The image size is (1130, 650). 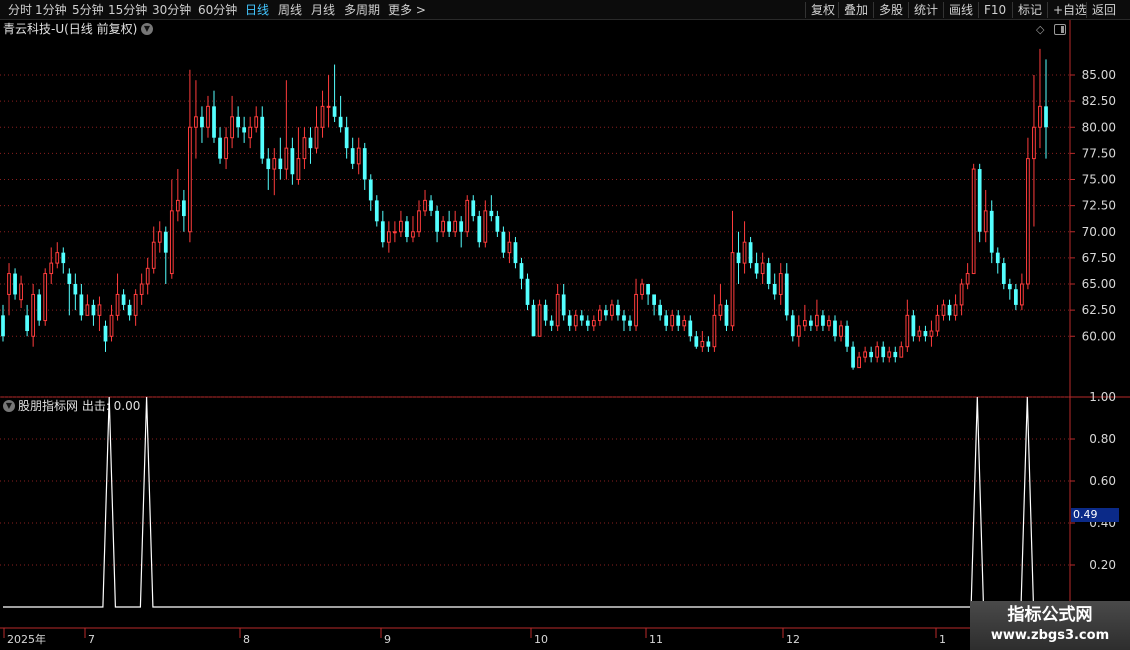 What do you see at coordinates (656, 639) in the screenshot?
I see `time-axis-label: 11` at bounding box center [656, 639].